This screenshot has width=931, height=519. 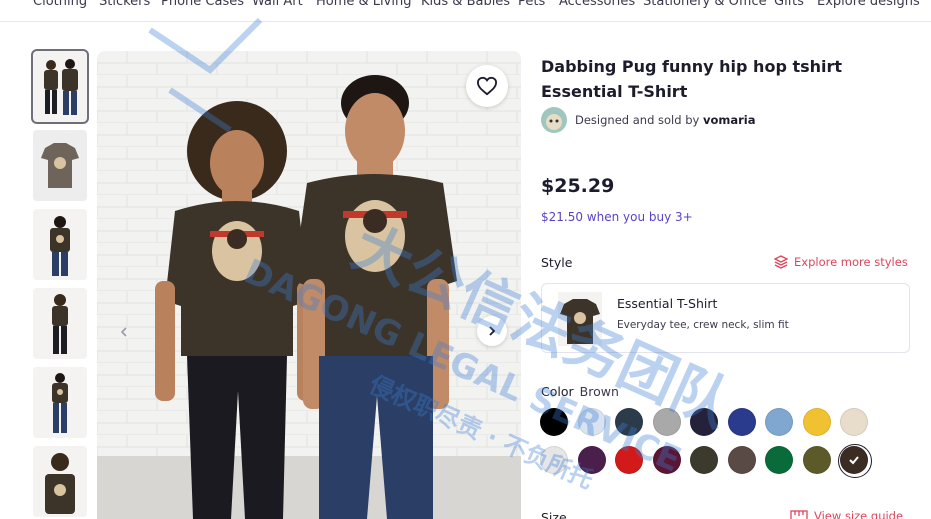 What do you see at coordinates (667, 303) in the screenshot?
I see `style-name: Essential T-Shirt` at bounding box center [667, 303].